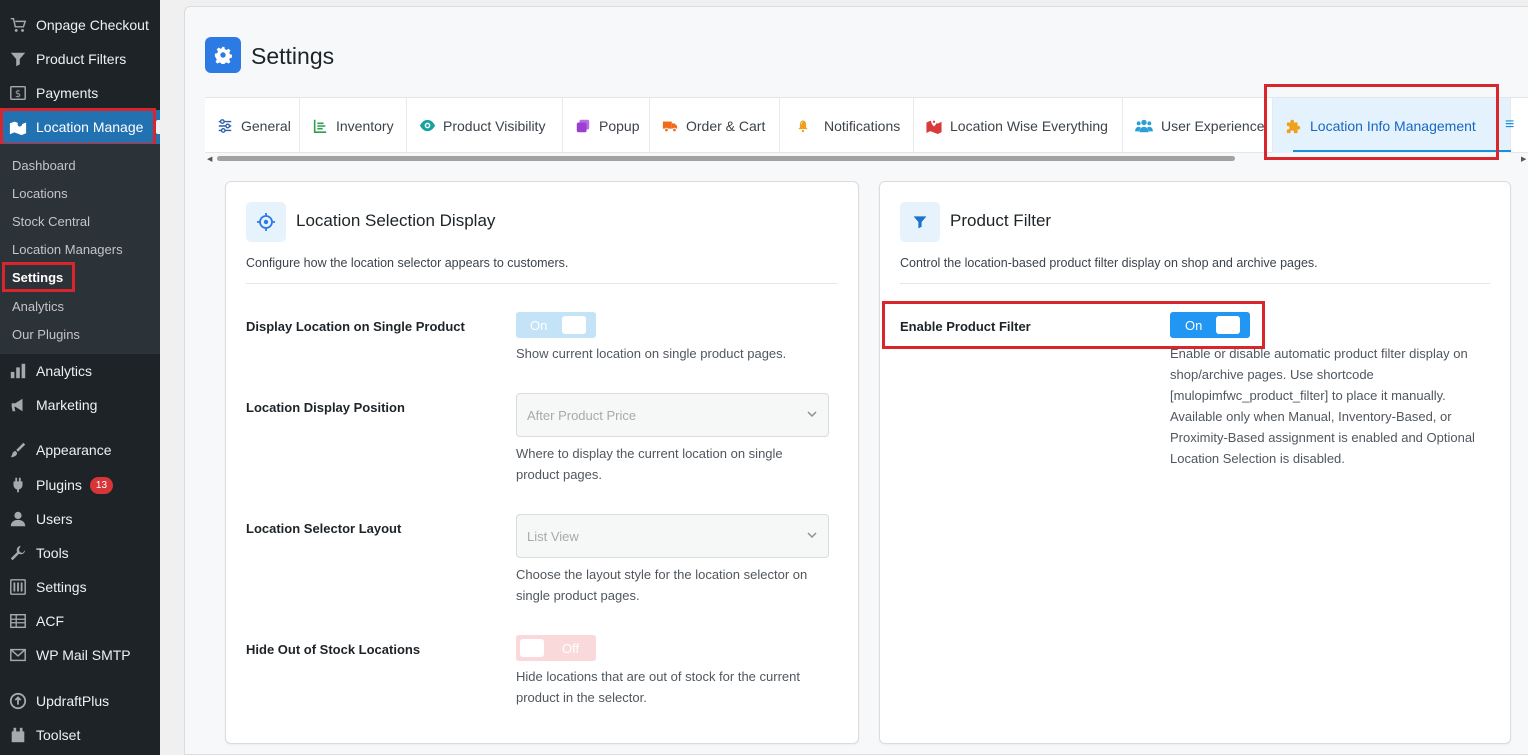  What do you see at coordinates (80, 93) in the screenshot?
I see `menu-item-payments: $ Payments` at bounding box center [80, 93].